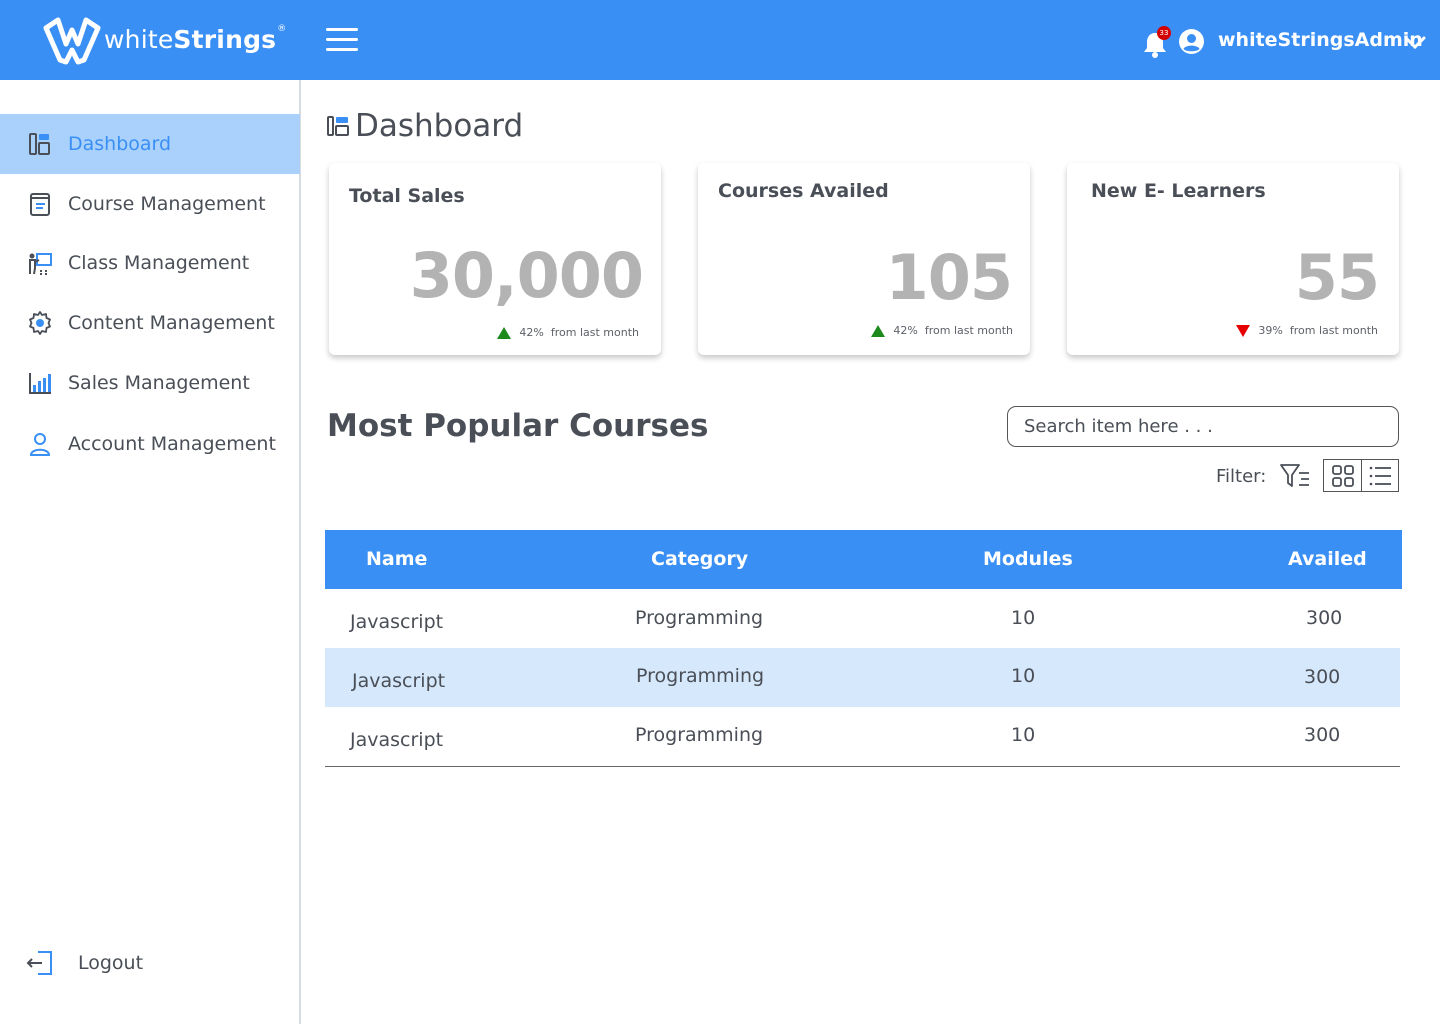 The width and height of the screenshot is (1440, 1024). I want to click on stat-card-total-sales: Total Sales 30,000 42% from last month, so click(495, 259).